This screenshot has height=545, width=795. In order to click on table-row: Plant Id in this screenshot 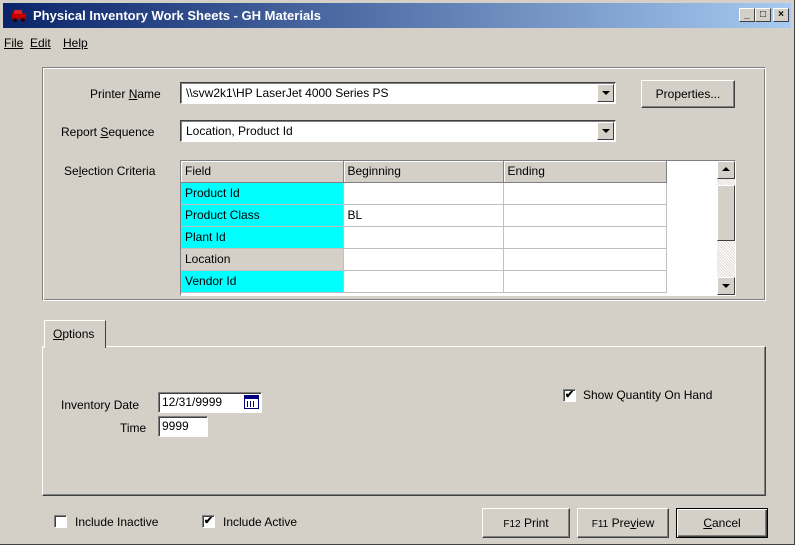, I will do `click(424, 237)`.